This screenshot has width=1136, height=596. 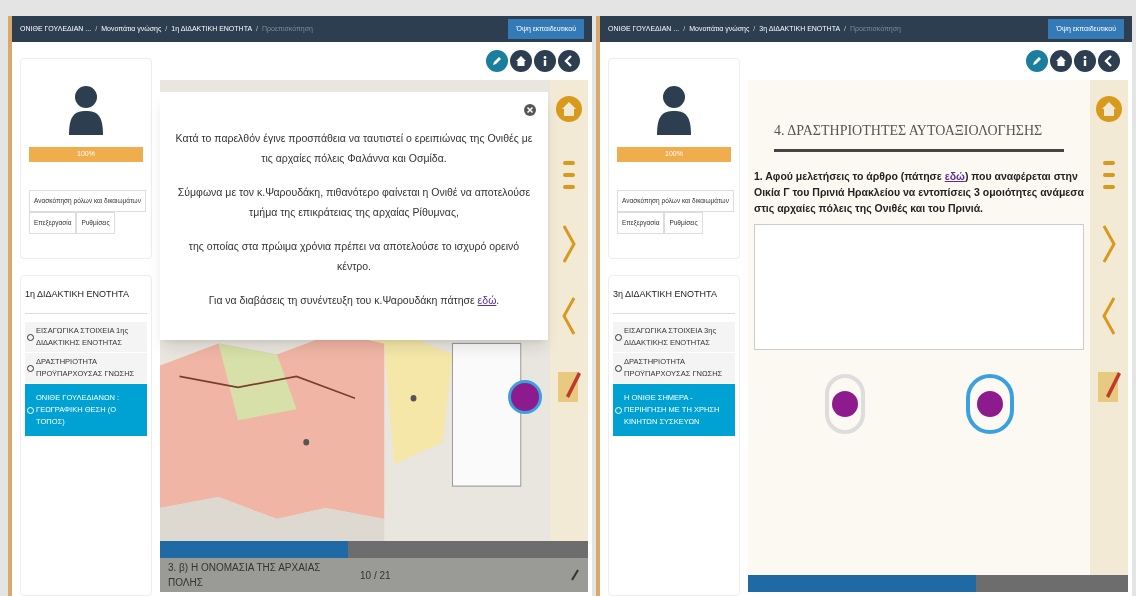 What do you see at coordinates (354, 300) in the screenshot?
I see `dialog-paragraph: Για να διαβάσεις τη συνέντευξη του κ.Ψαρουδάκη πάτησε εδώ.` at bounding box center [354, 300].